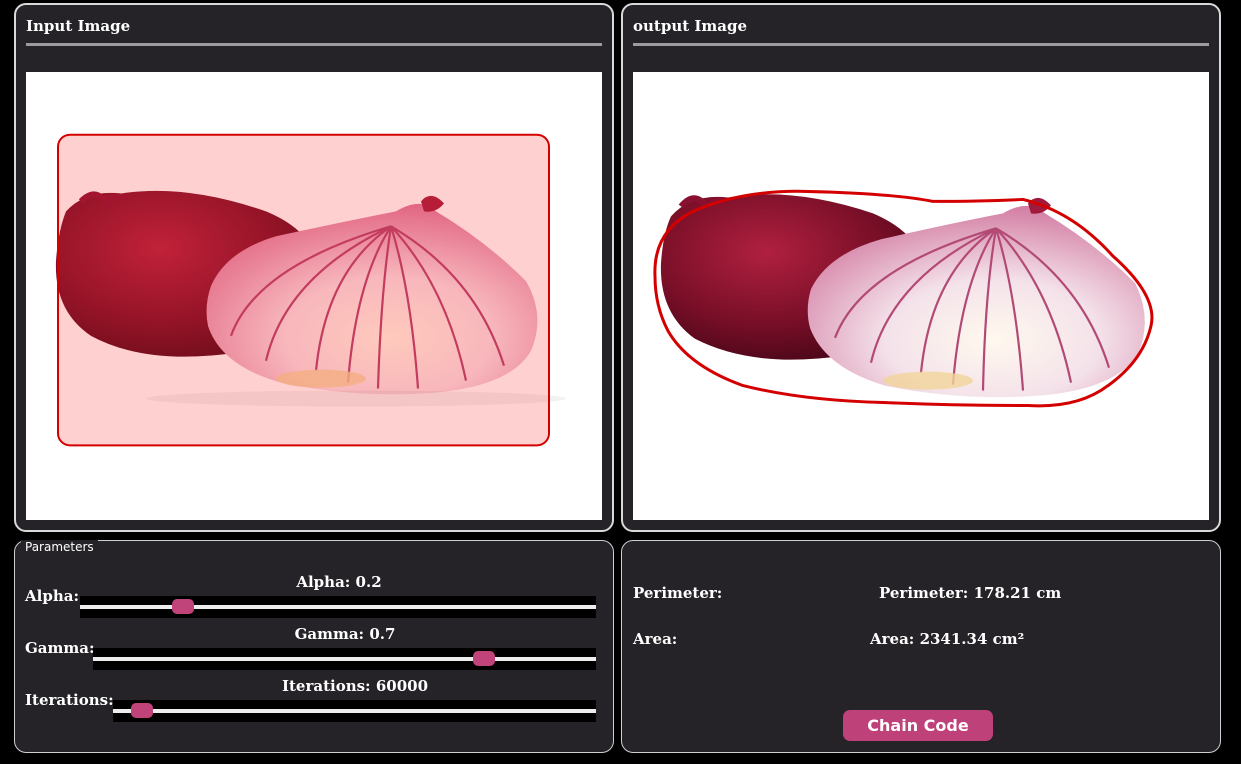  What do you see at coordinates (484, 658) in the screenshot?
I see `gamma-slider-thumb` at bounding box center [484, 658].